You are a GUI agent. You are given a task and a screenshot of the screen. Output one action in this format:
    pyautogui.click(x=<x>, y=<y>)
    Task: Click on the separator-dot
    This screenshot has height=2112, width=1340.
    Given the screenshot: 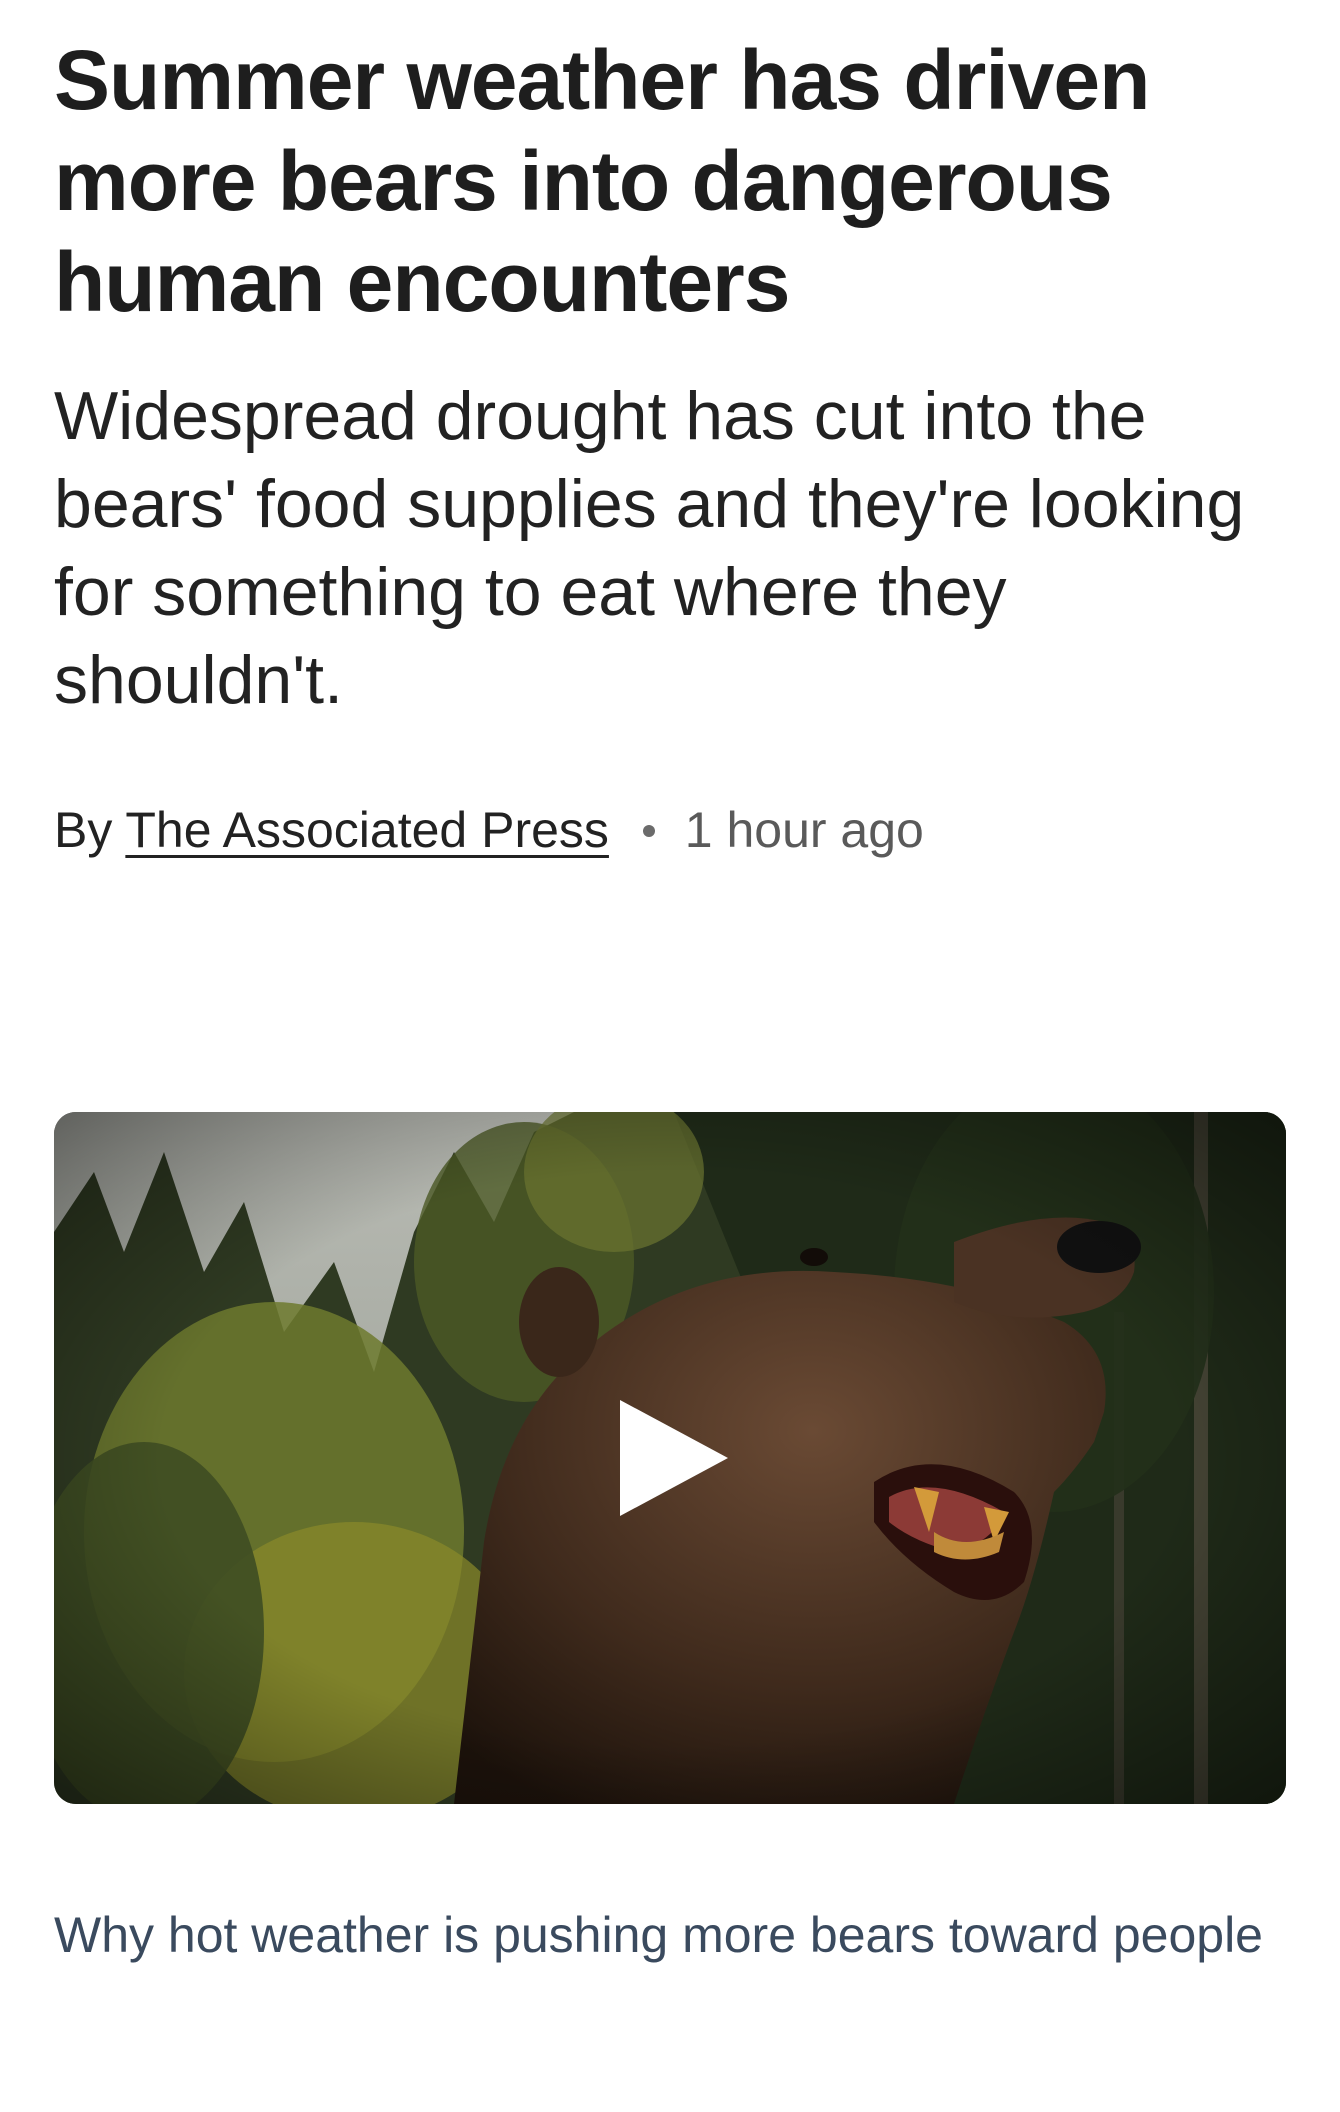 What is the action you would take?
    pyautogui.click(x=648, y=830)
    